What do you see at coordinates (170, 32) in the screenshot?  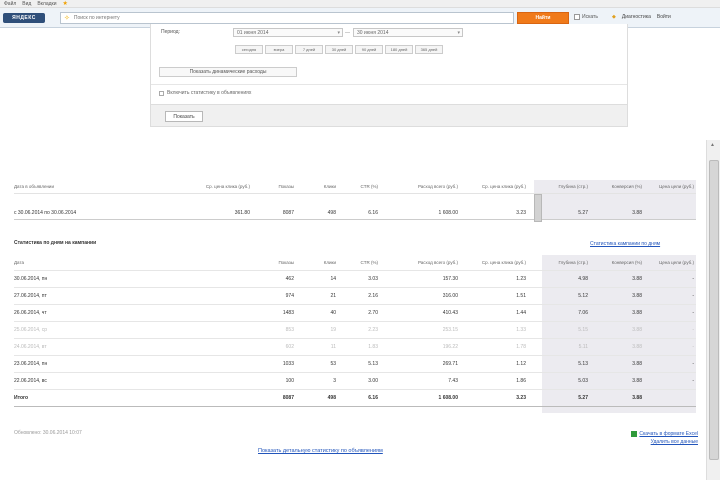 I see `period-label: Период:` at bounding box center [170, 32].